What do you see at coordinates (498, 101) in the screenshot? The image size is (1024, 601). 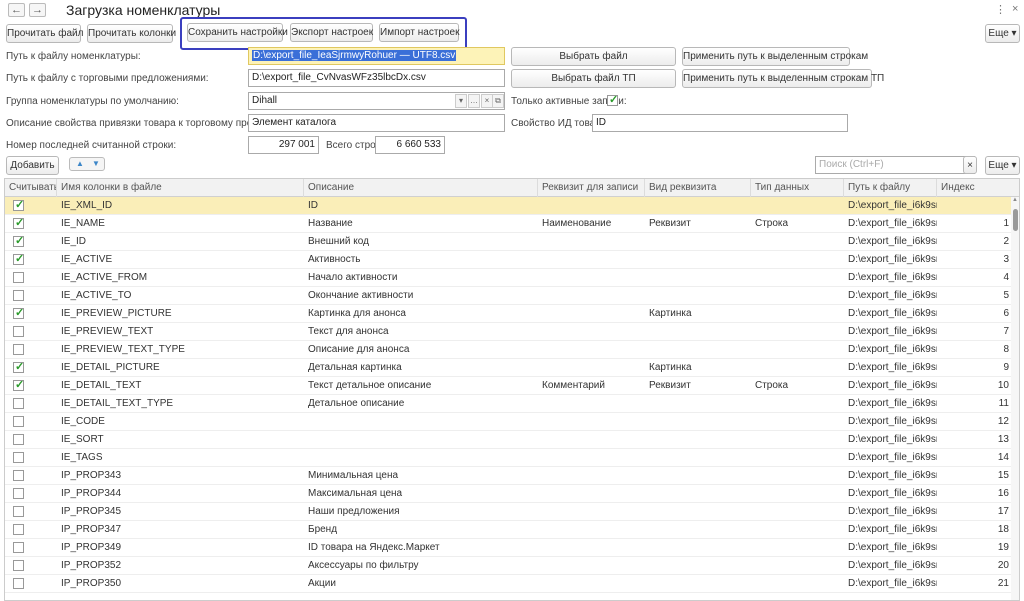 I see `open-icon: ⧉` at bounding box center [498, 101].